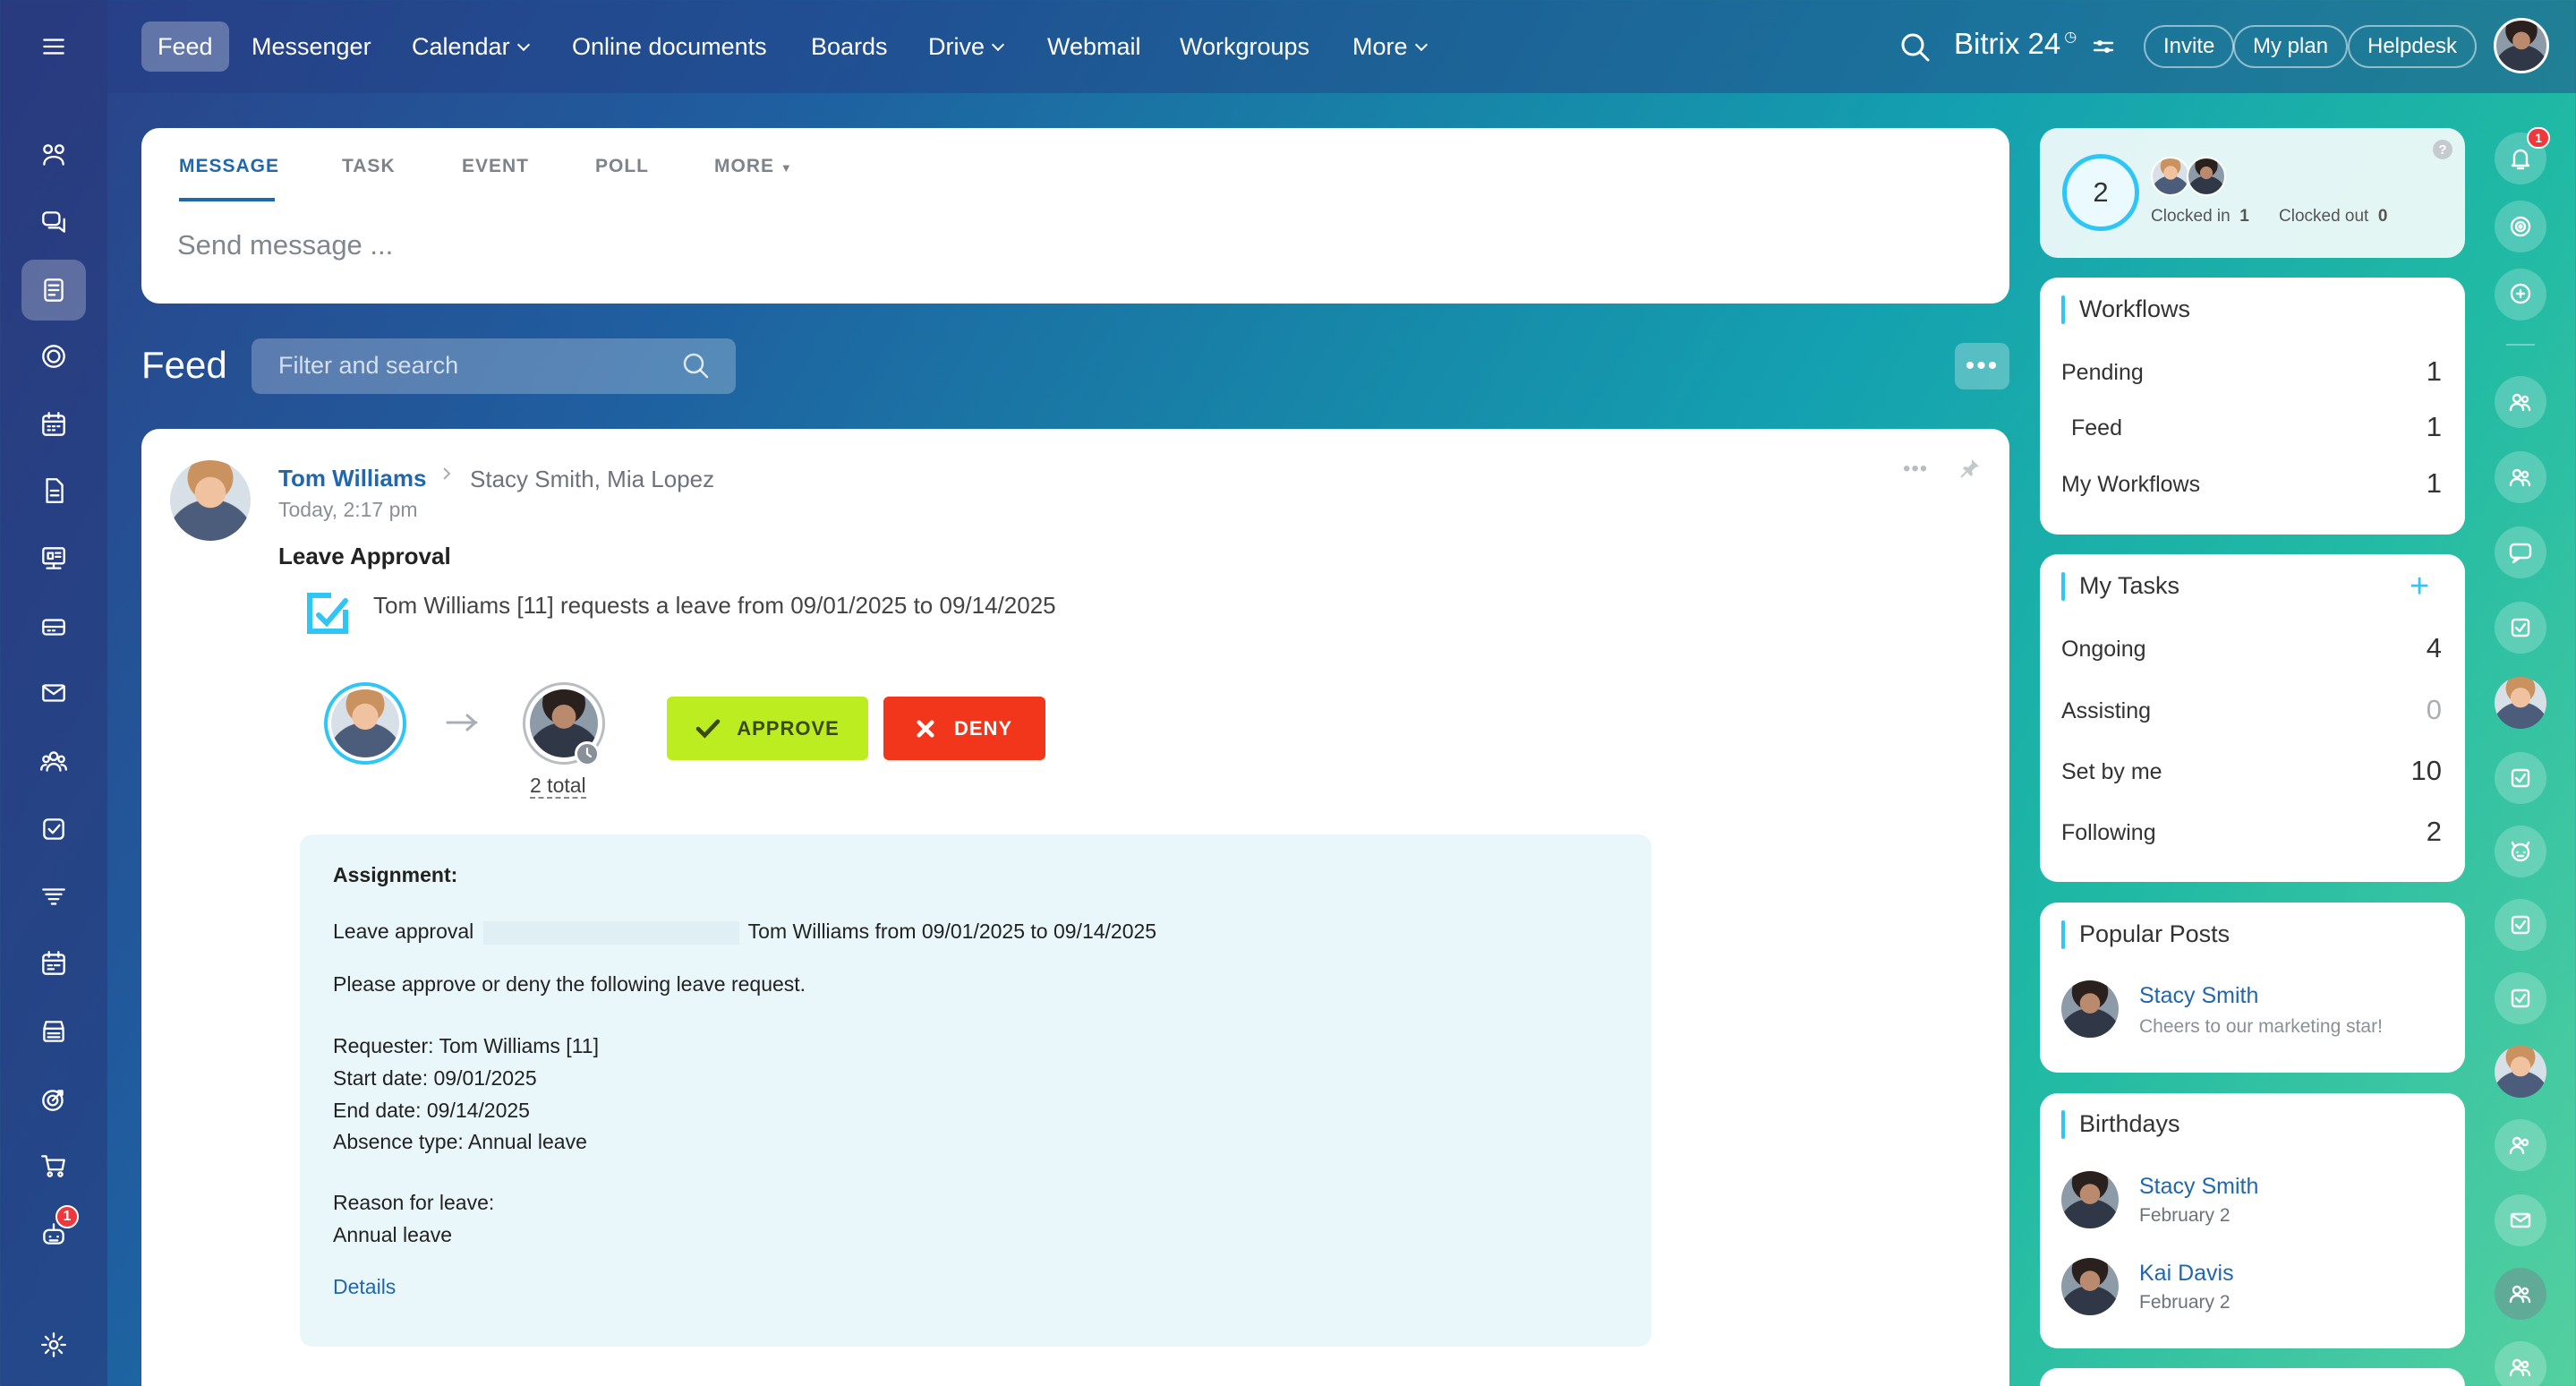 The image size is (2576, 1386). Describe the element at coordinates (592, 479) in the screenshot. I see `post-recipients: Stacy Smith, Mia Lopez` at that location.